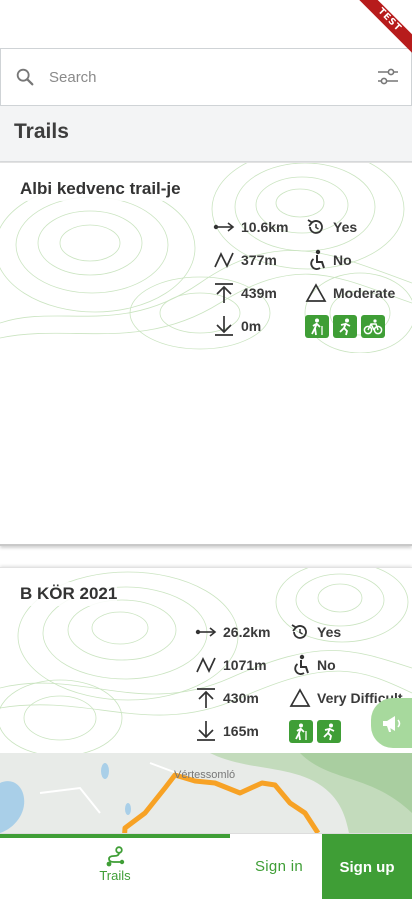 Image resolution: width=412 pixels, height=899 pixels. I want to click on sign-up-button: Sign up, so click(367, 866).